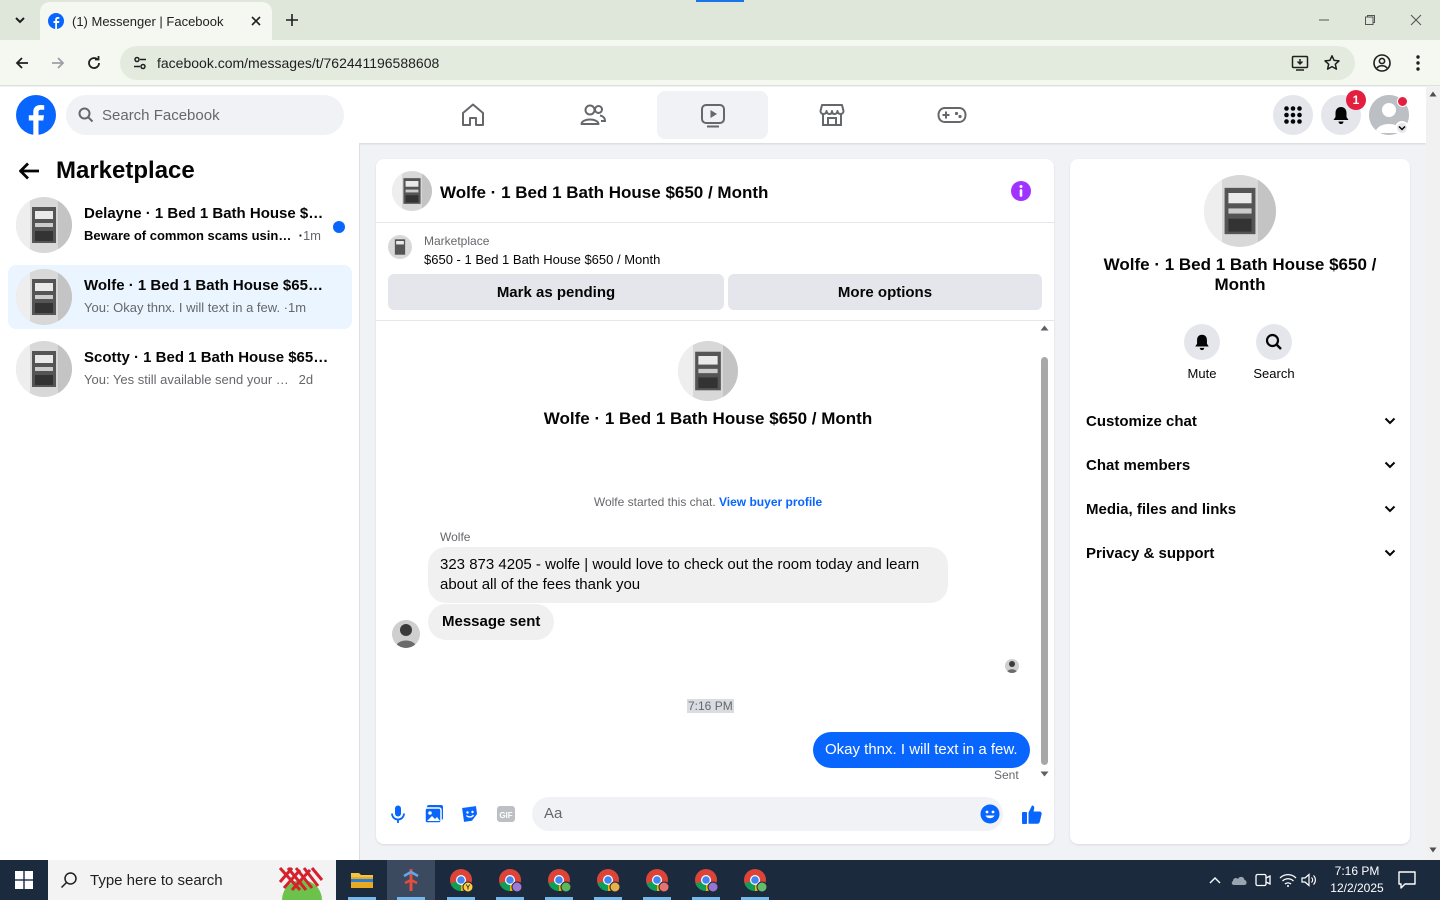 The image size is (1440, 900). I want to click on bookmark-button, so click(1332, 63).